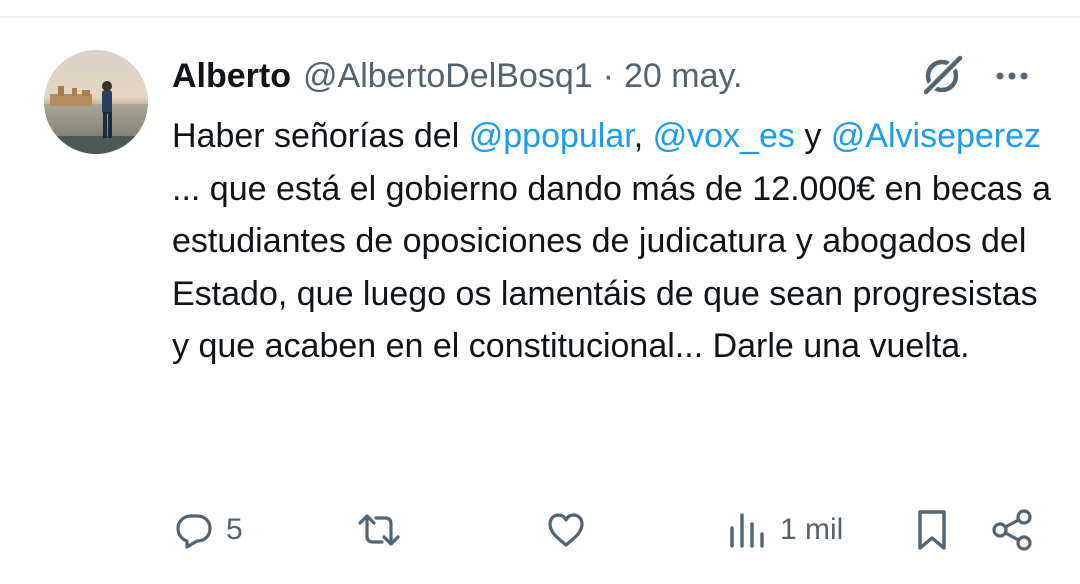  I want to click on reply-button: 5, so click(208, 530).